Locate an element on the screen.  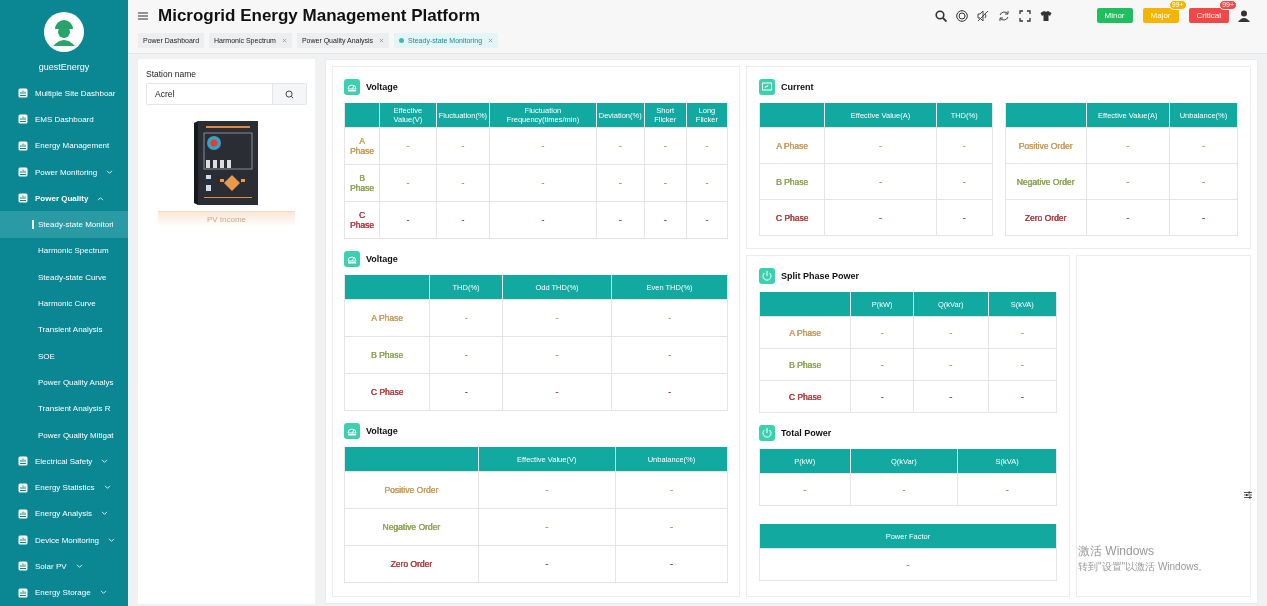
sidebar-subitem: Harmonic Spectrum is located at coordinates (64, 251).